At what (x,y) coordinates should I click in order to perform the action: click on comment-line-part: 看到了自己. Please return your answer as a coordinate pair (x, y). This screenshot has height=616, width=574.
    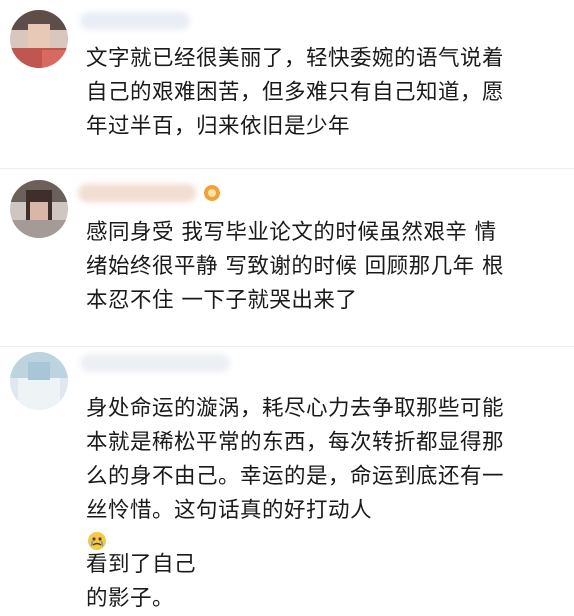
    Looking at the image, I should click on (141, 564).